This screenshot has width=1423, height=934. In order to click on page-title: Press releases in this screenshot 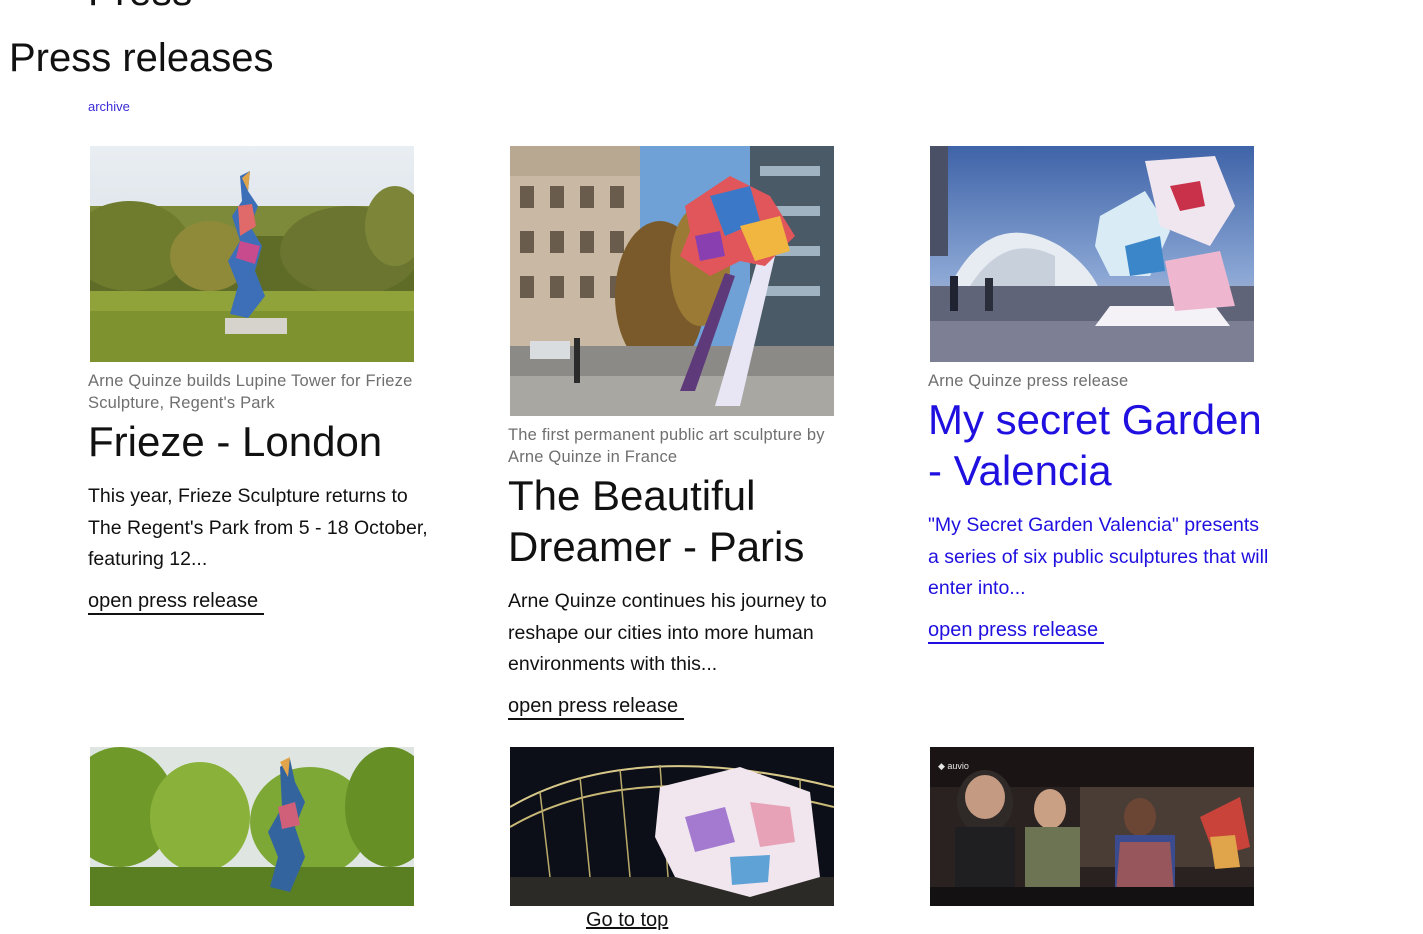, I will do `click(141, 58)`.